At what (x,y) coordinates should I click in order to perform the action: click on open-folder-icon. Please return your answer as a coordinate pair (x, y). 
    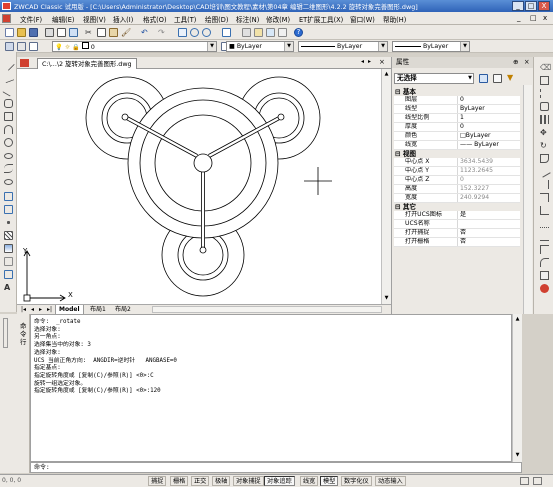
    Looking at the image, I should click on (21, 32).